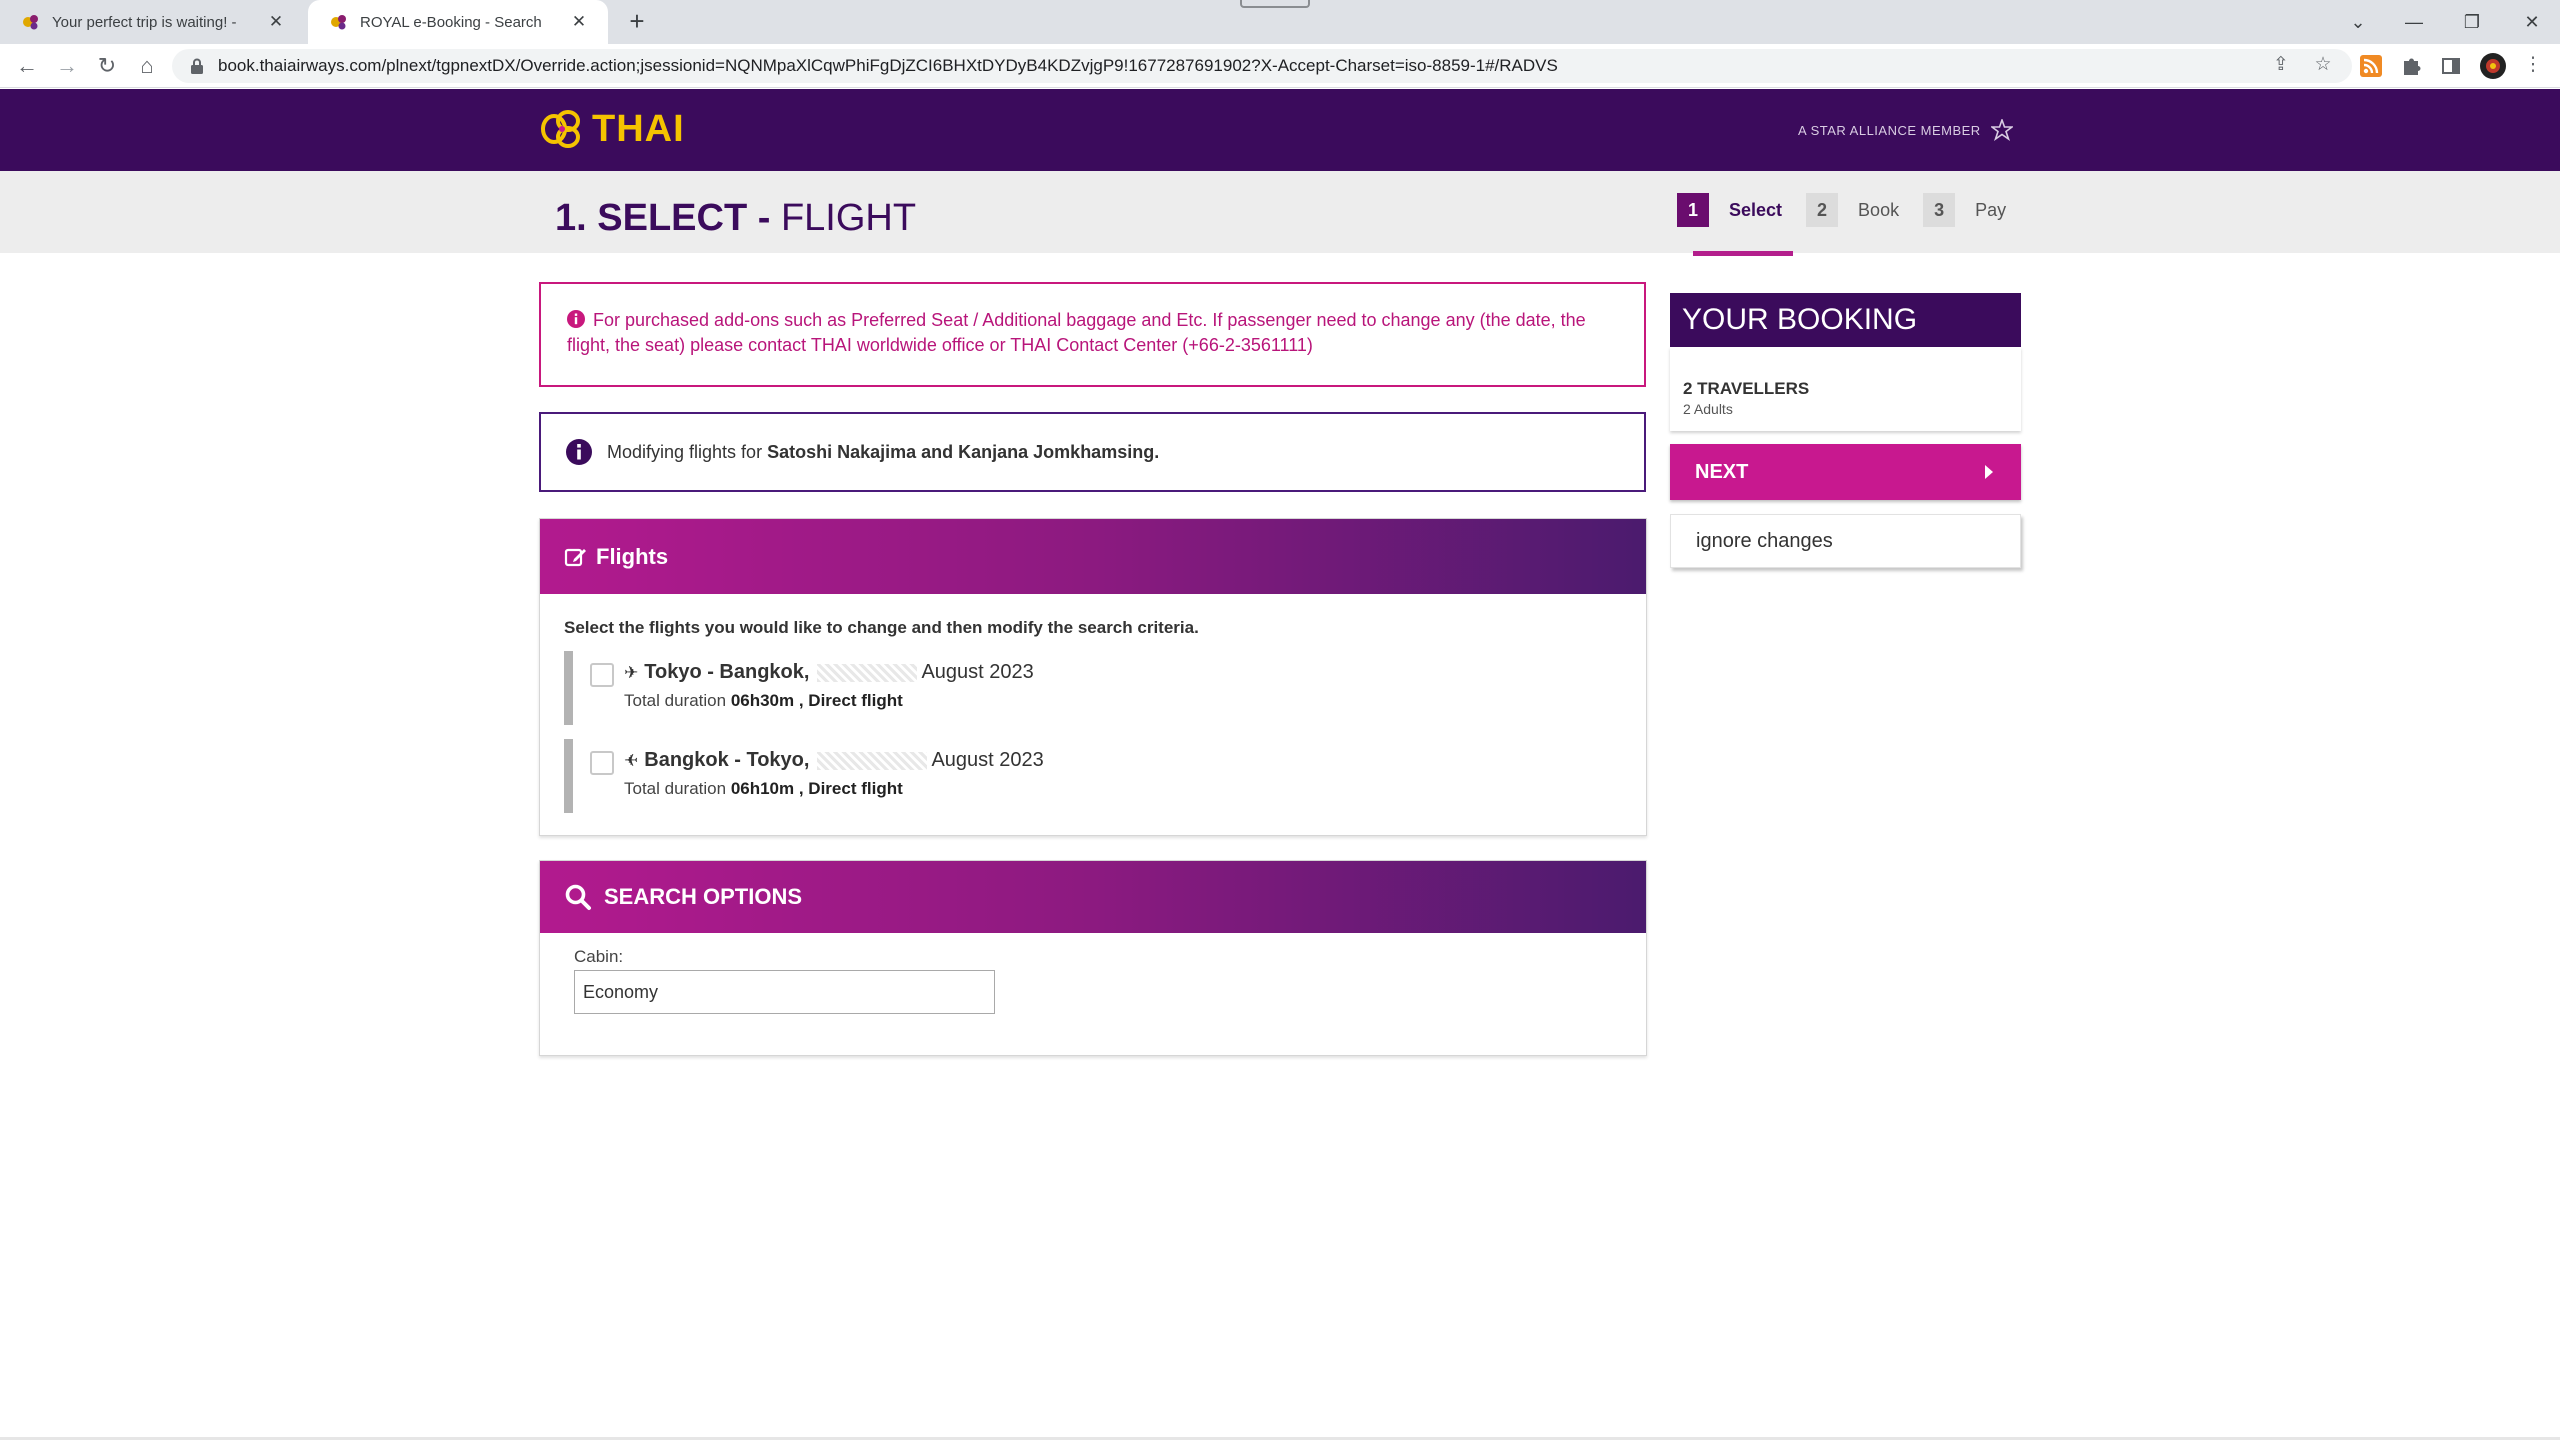  I want to click on cabin-input, so click(784, 992).